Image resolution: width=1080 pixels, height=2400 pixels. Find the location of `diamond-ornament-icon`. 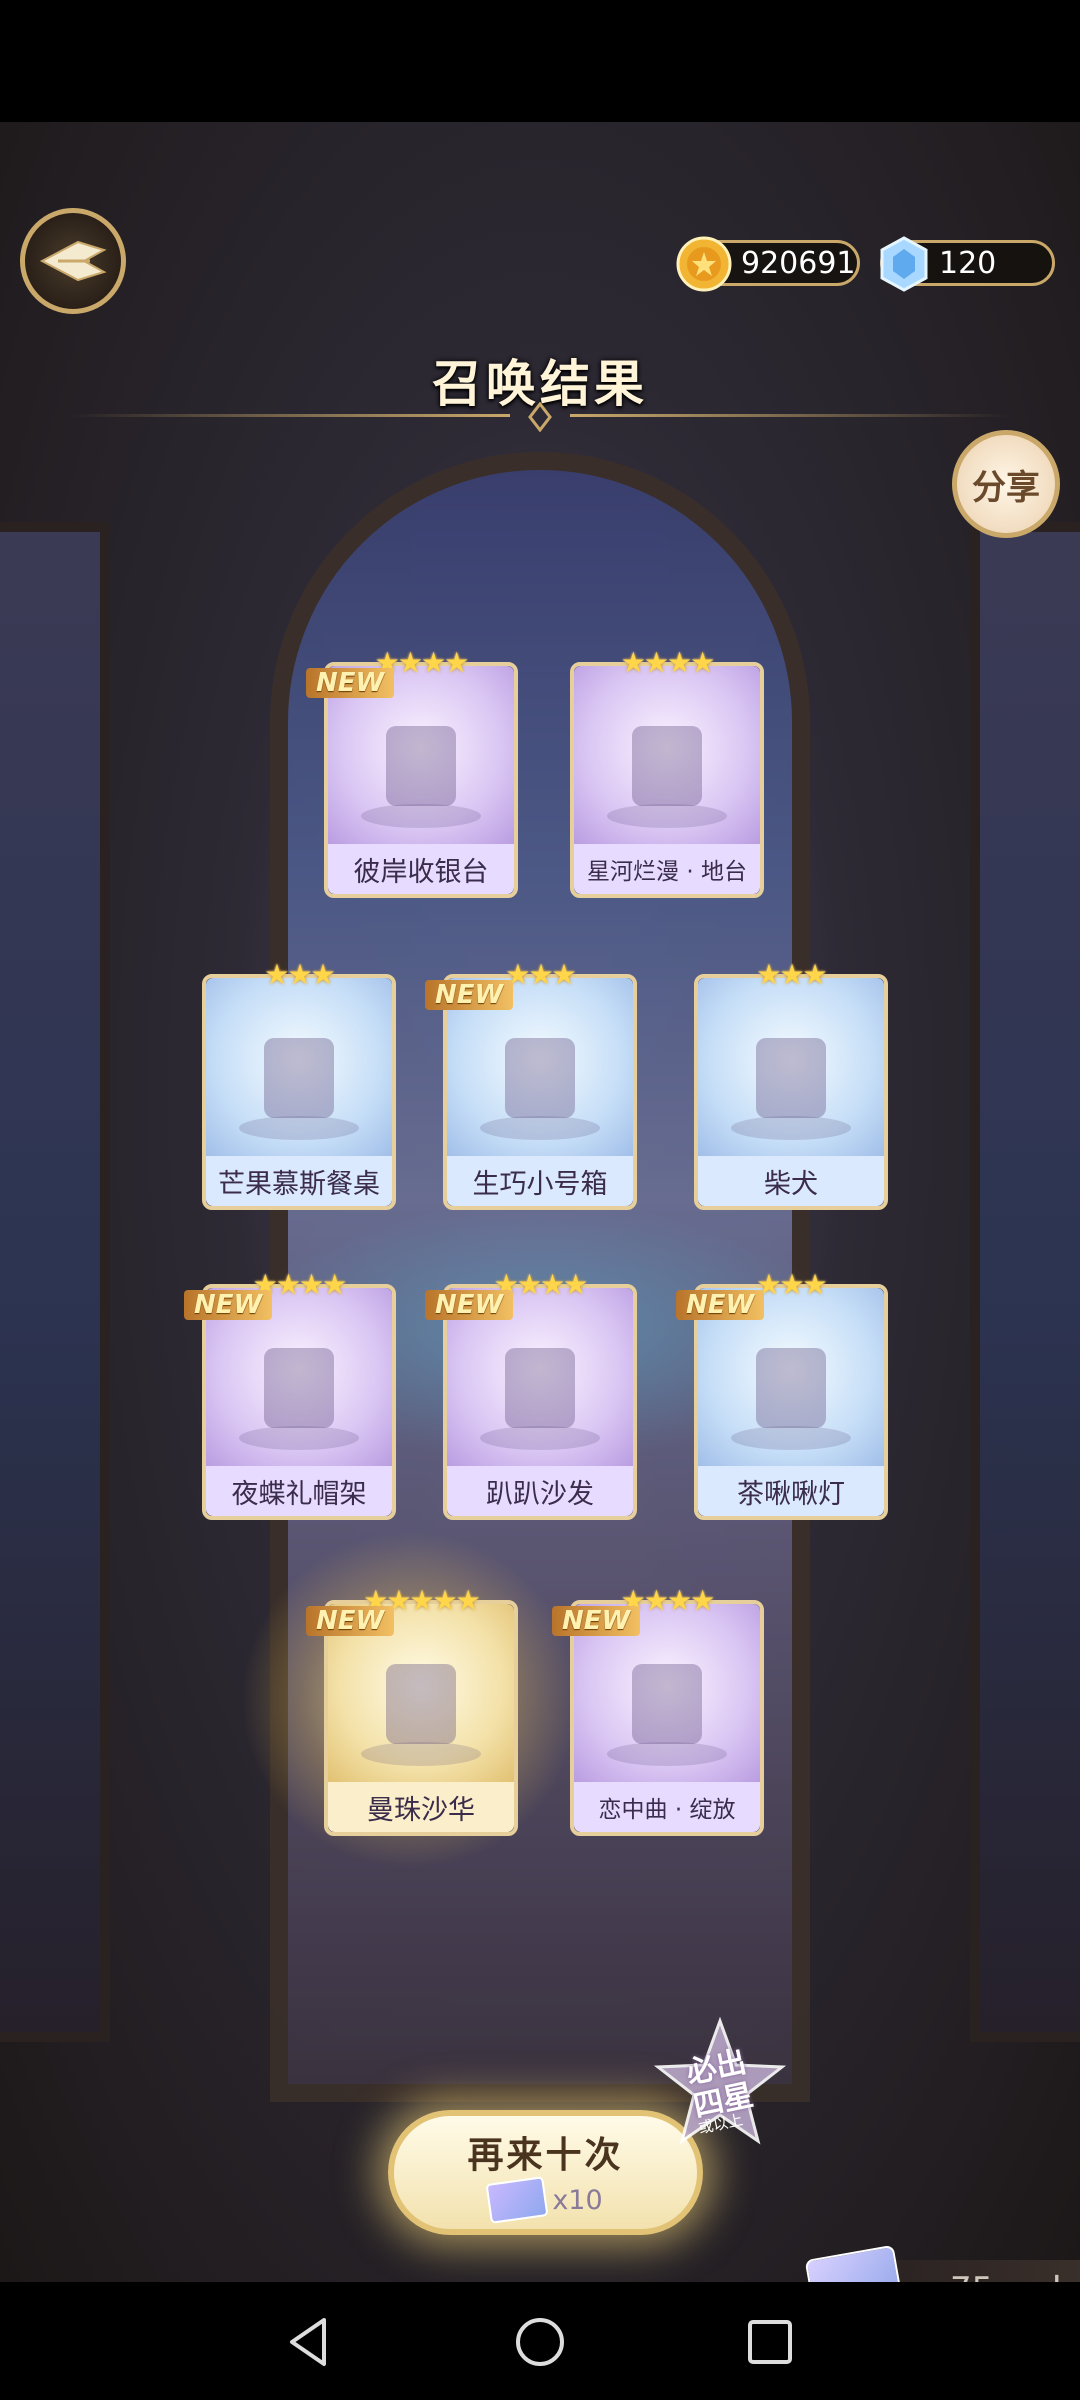

diamond-ornament-icon is located at coordinates (540, 417).